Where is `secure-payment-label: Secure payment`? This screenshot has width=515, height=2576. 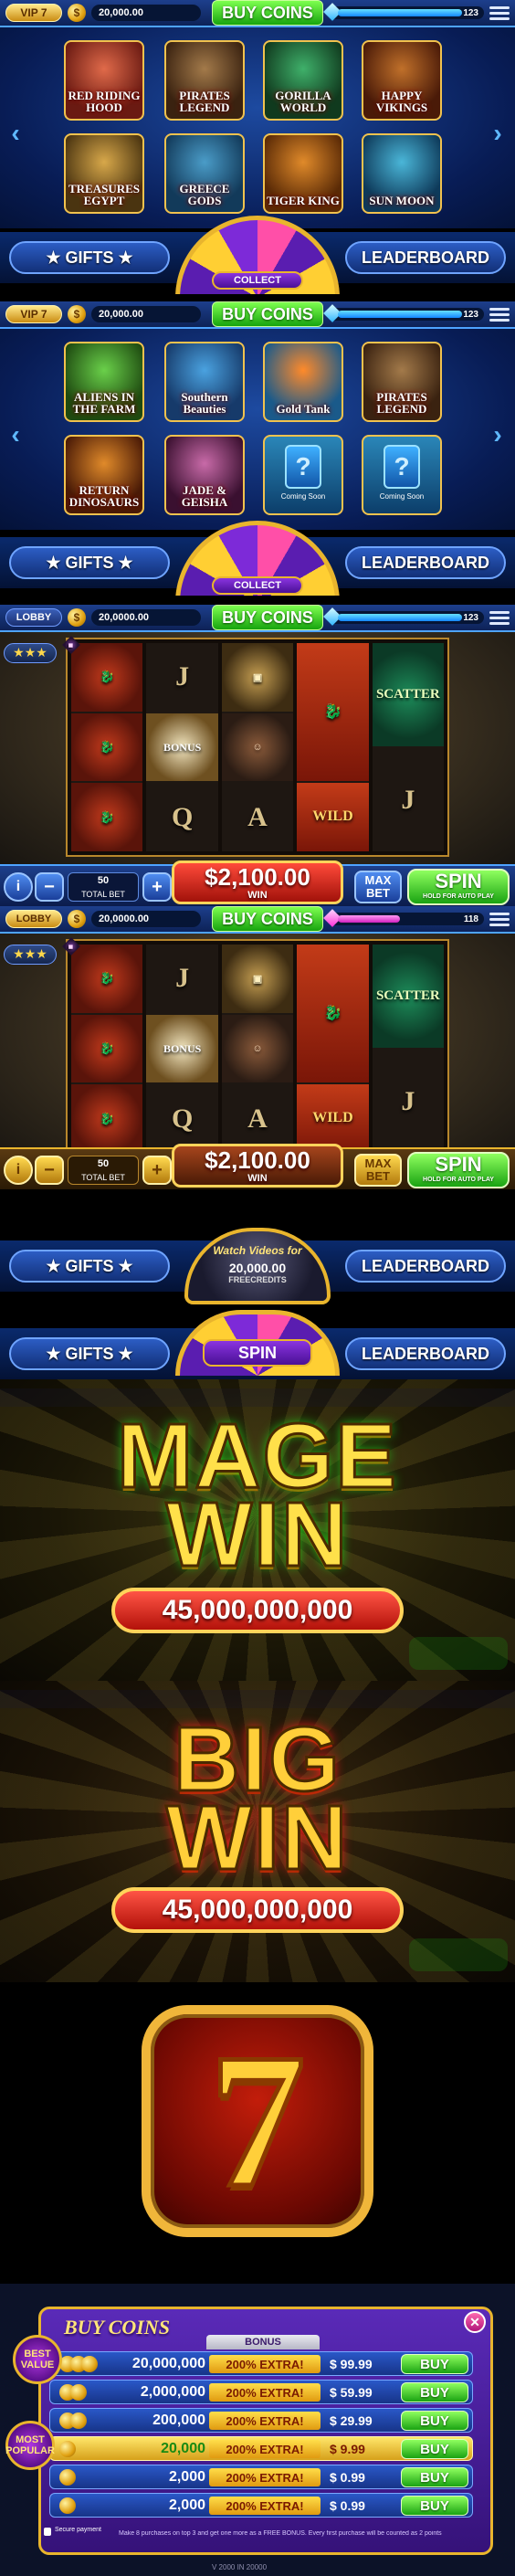
secure-payment-label: Secure payment is located at coordinates (78, 2530).